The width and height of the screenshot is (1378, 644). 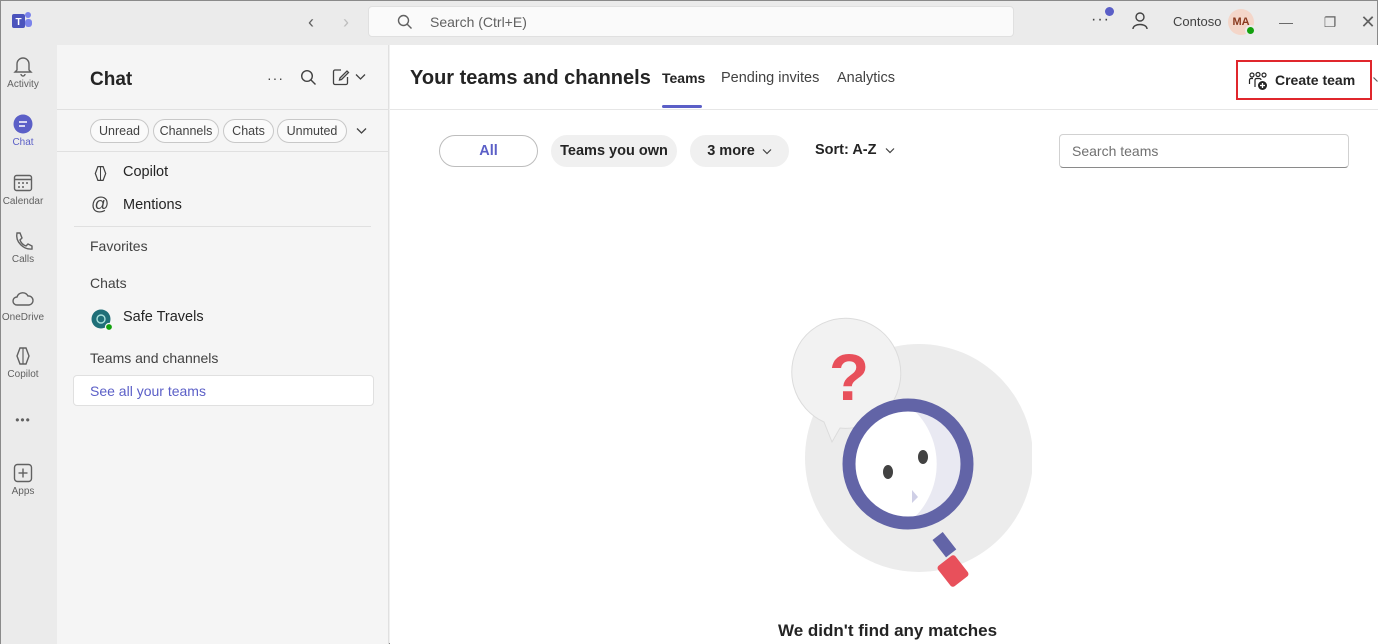 I want to click on back-arrow-icon: ‹, so click(x=311, y=22).